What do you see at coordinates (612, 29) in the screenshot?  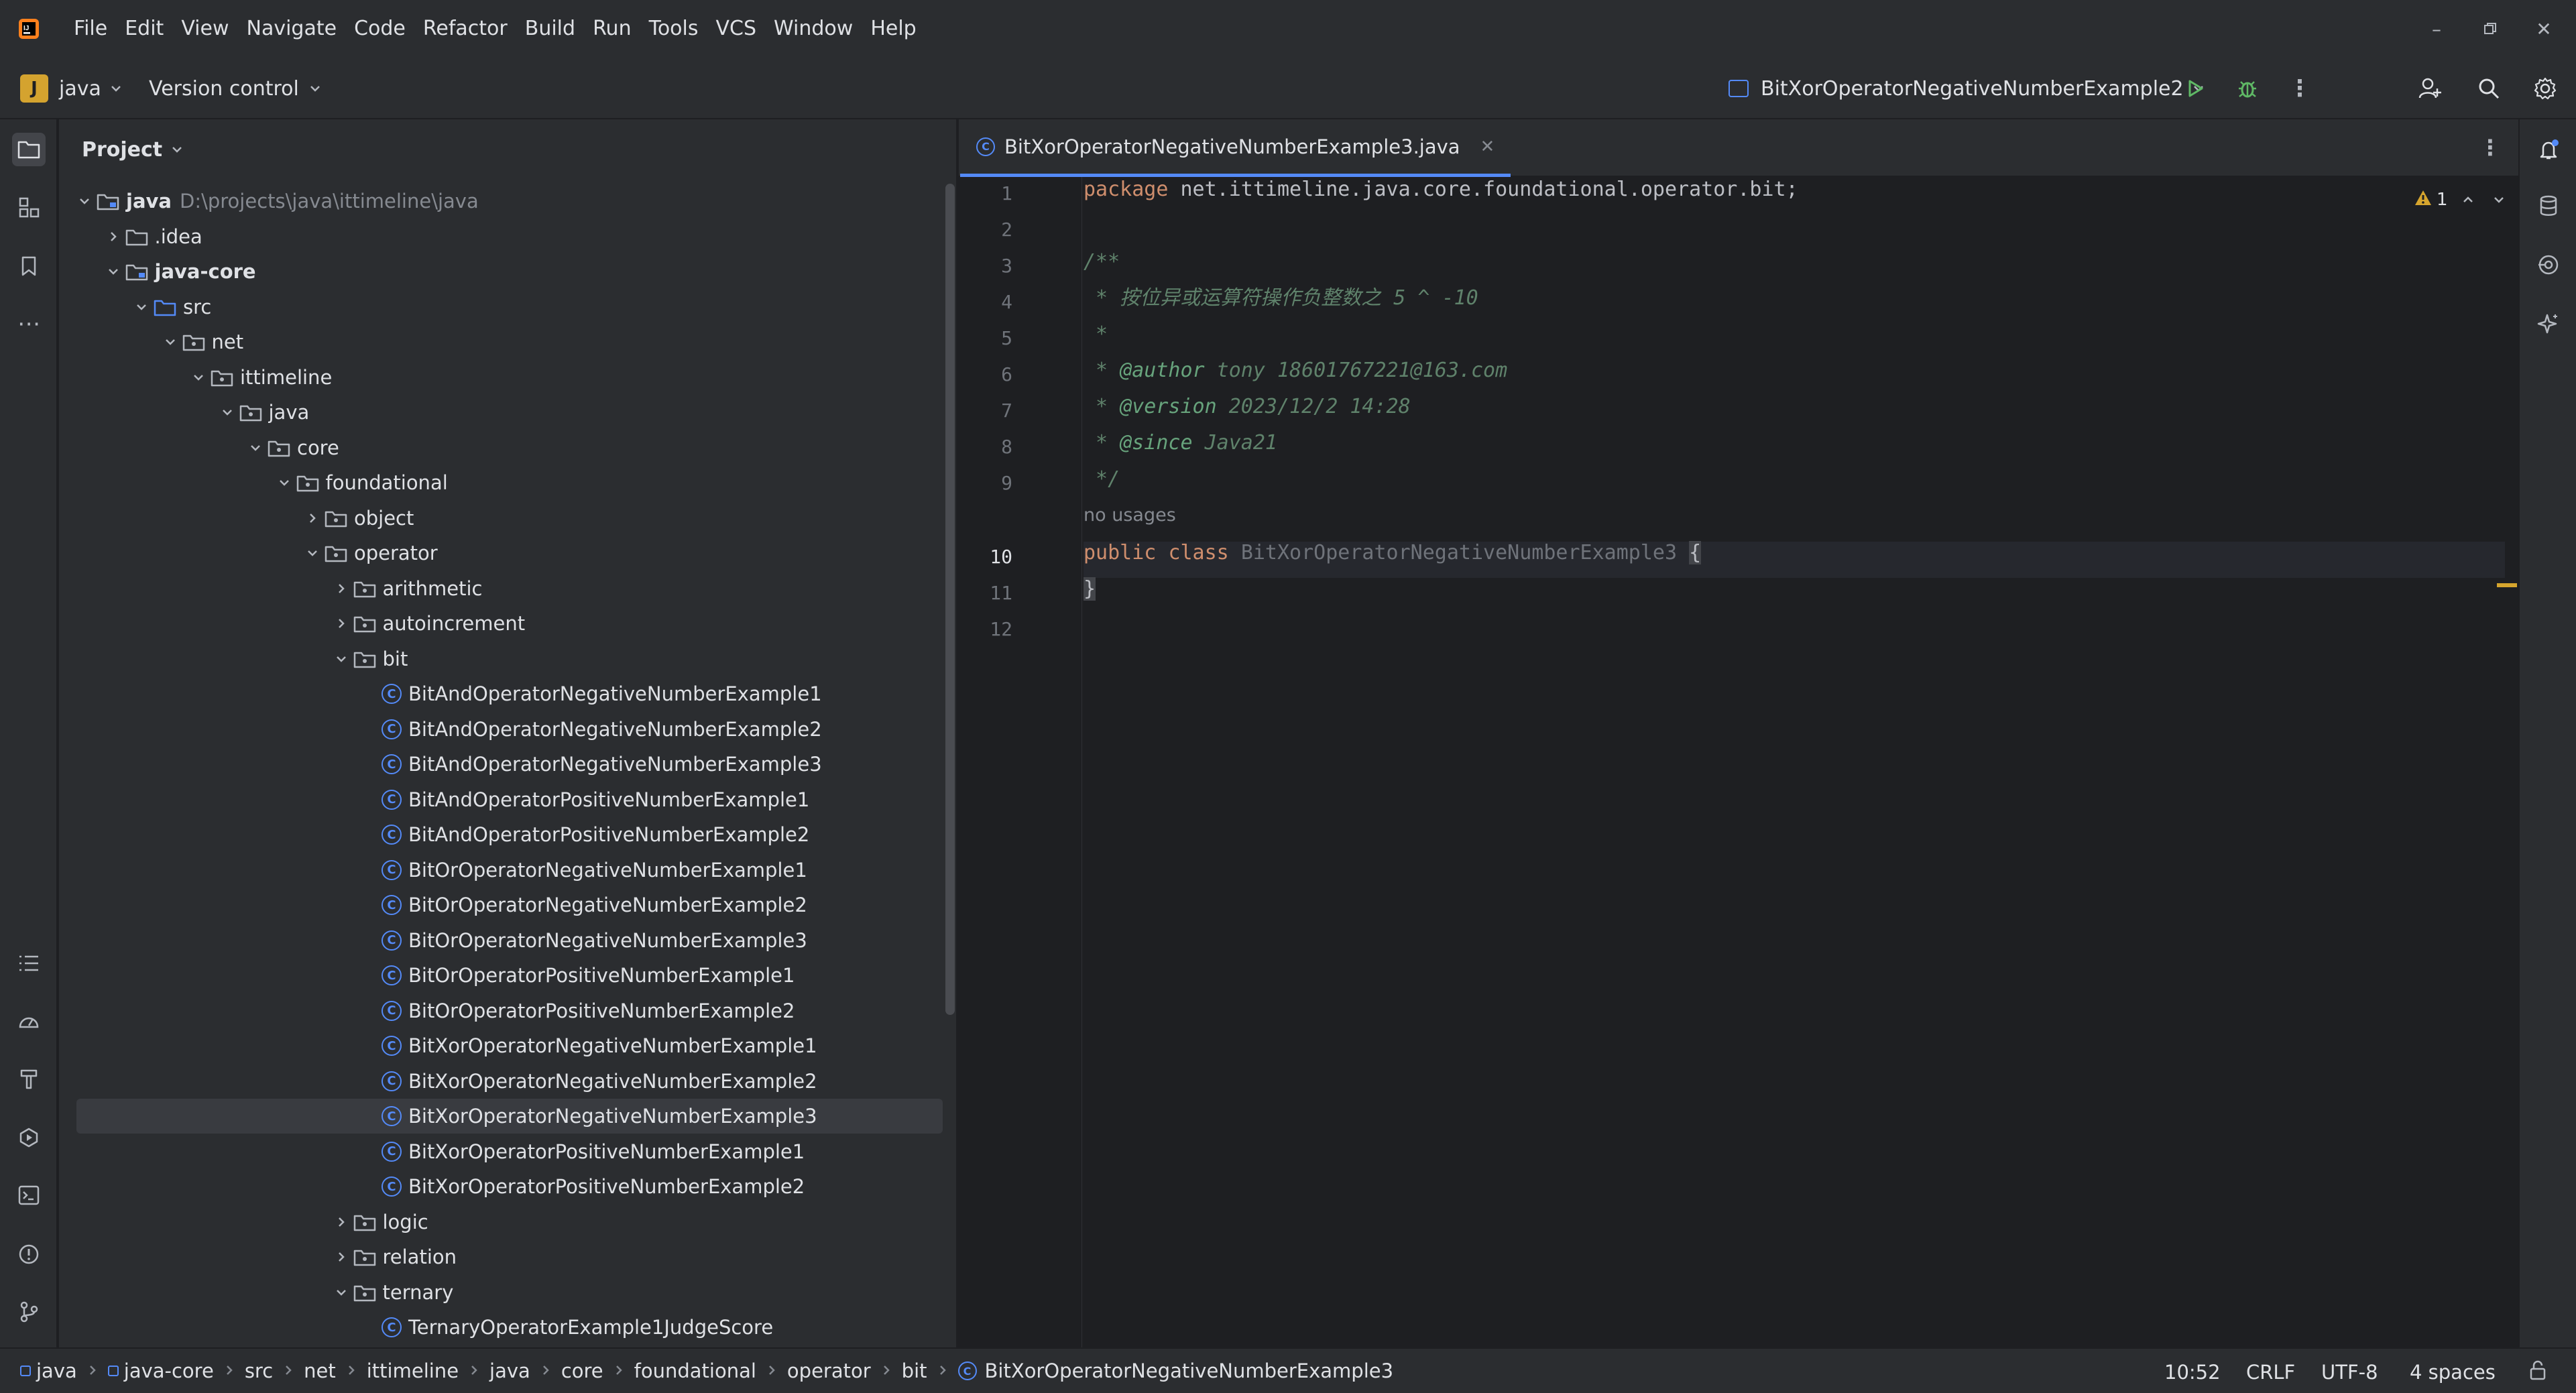 I see `menu-item-run: Run` at bounding box center [612, 29].